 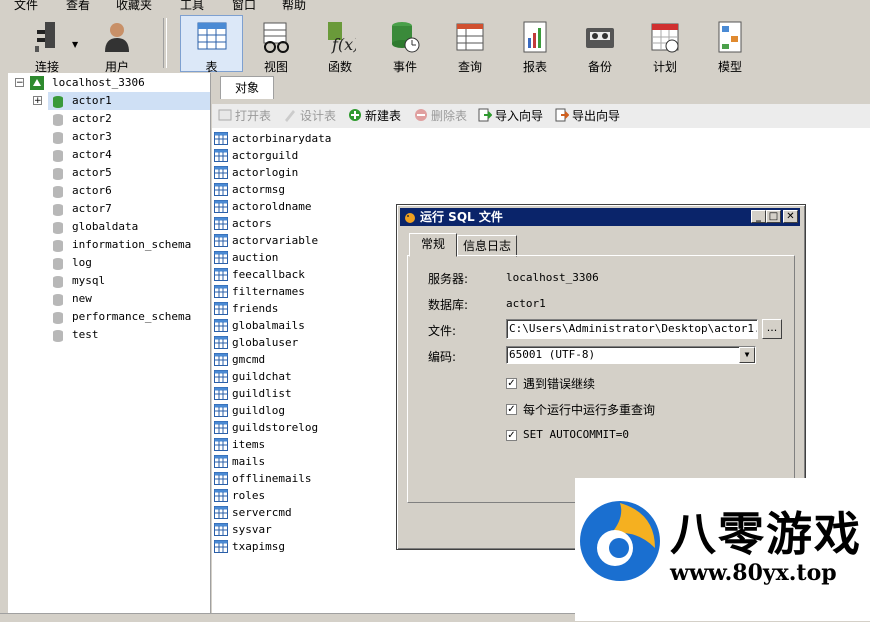 I want to click on dialog-titlebar: 运行 SQL 文件 _ □ ✕, so click(x=600, y=217).